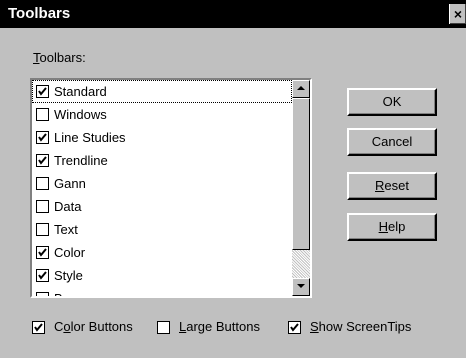  Describe the element at coordinates (59, 57) in the screenshot. I see `toolbars-label: Toolbars:` at that location.